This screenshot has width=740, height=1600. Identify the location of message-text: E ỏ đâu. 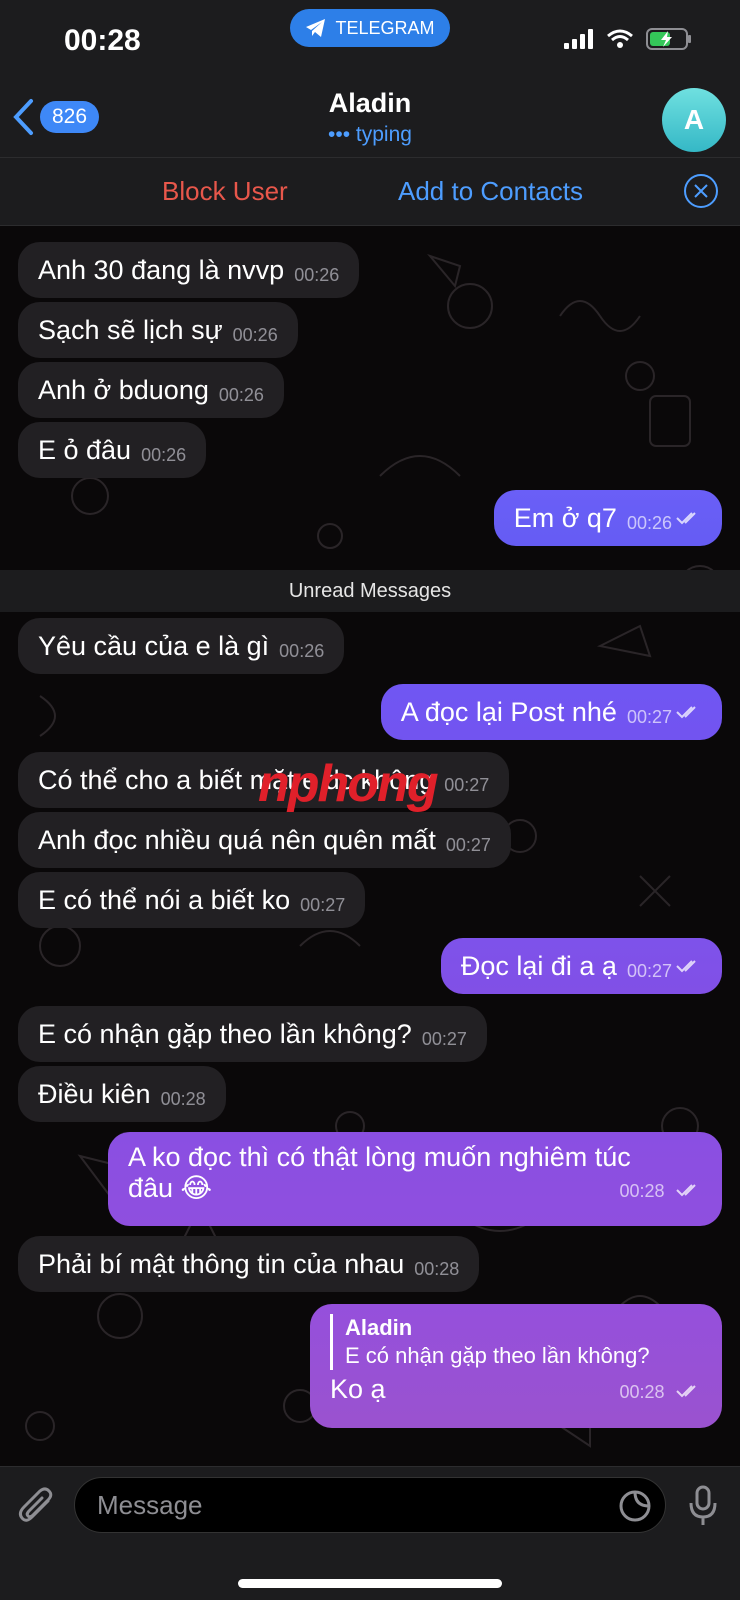
(85, 449).